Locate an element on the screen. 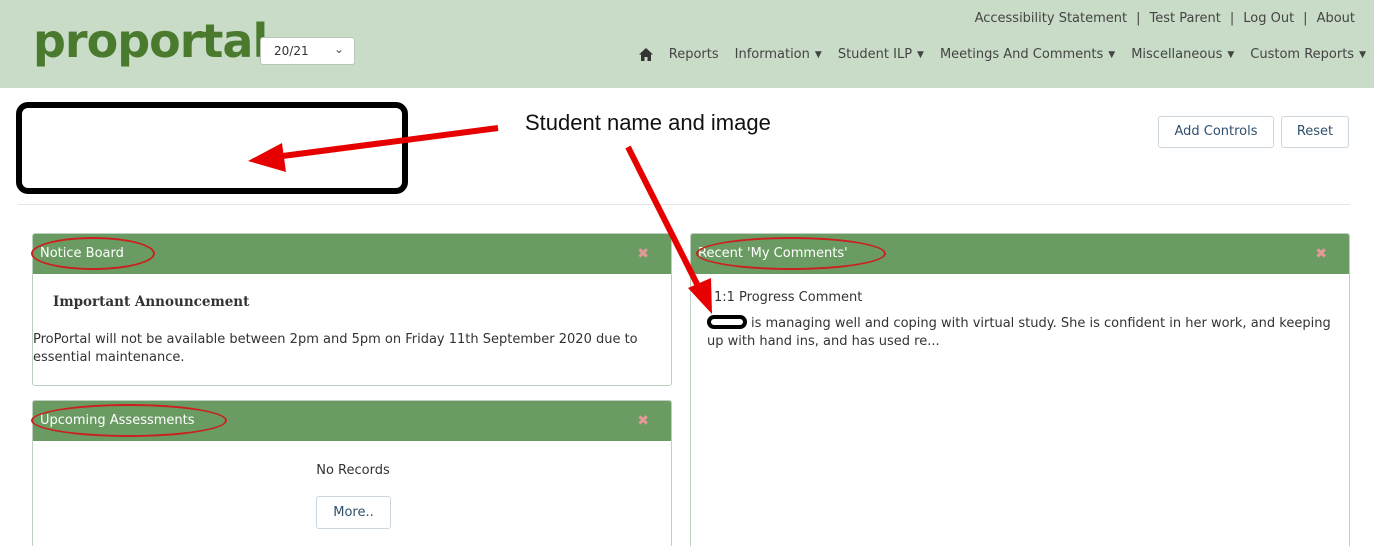  nav-custom-reports: Custom Reports ▼ is located at coordinates (1308, 54).